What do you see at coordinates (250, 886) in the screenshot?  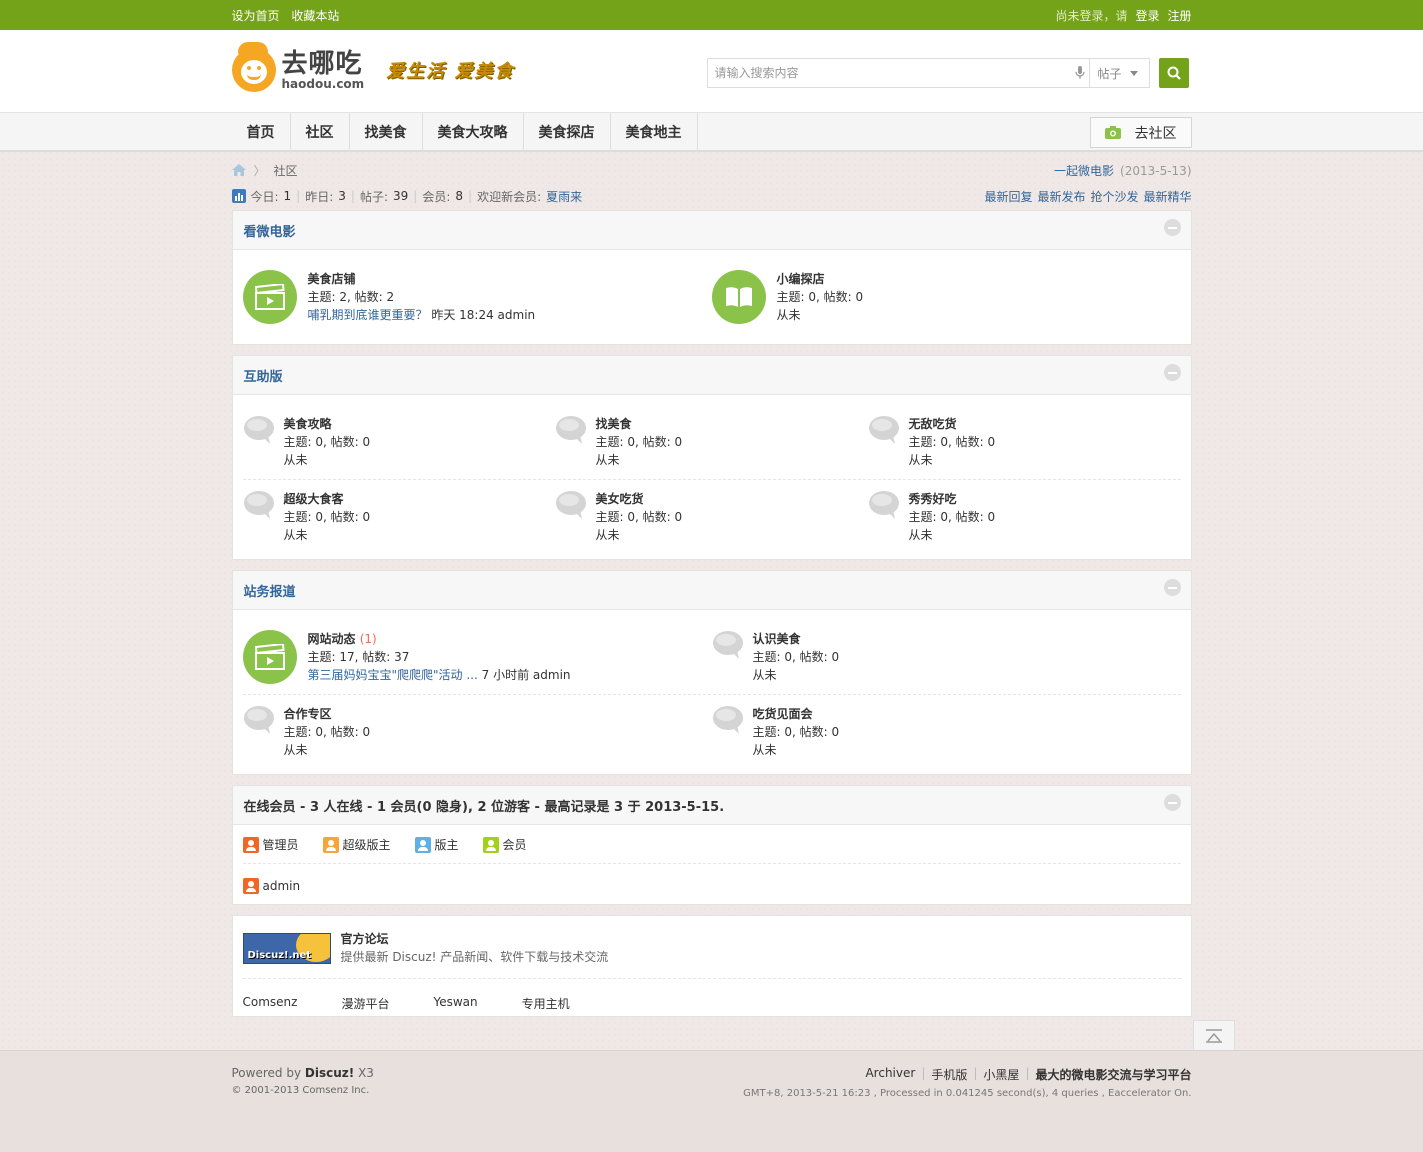 I see `admin-user-icon` at bounding box center [250, 886].